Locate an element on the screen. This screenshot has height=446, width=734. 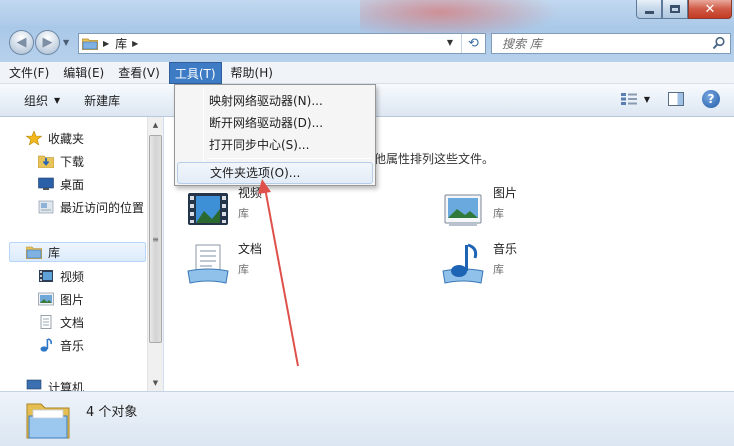
navigation-buttons: ◀ ▶ ▼ is located at coordinates (39, 42).